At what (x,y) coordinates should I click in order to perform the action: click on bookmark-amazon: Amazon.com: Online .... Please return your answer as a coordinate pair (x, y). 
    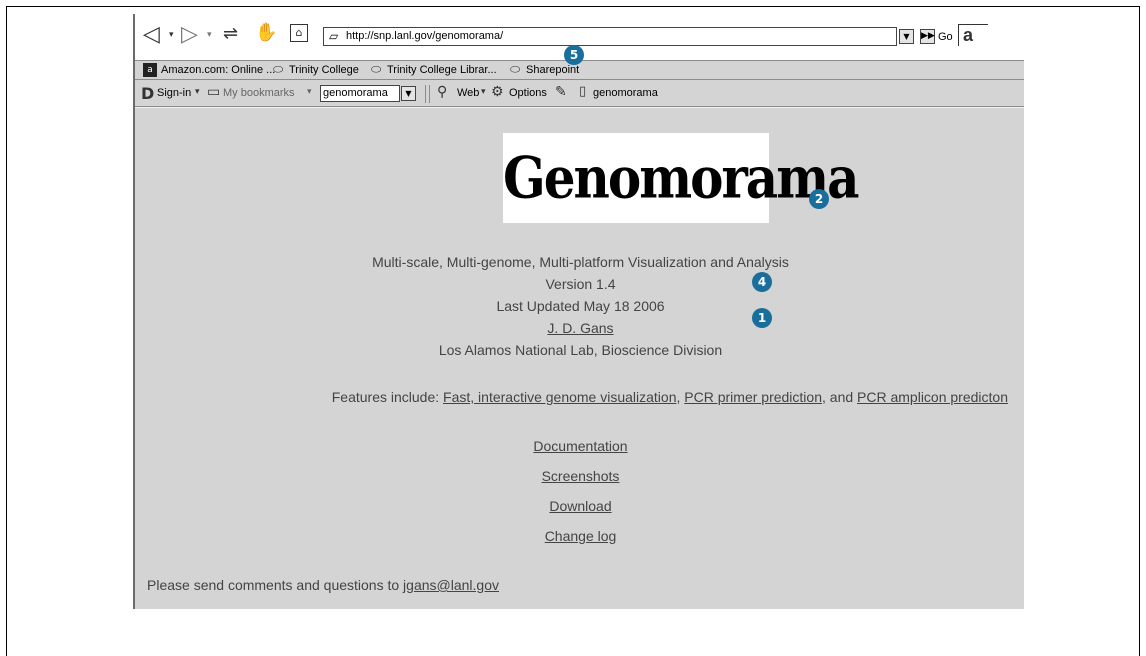
    Looking at the image, I should click on (218, 70).